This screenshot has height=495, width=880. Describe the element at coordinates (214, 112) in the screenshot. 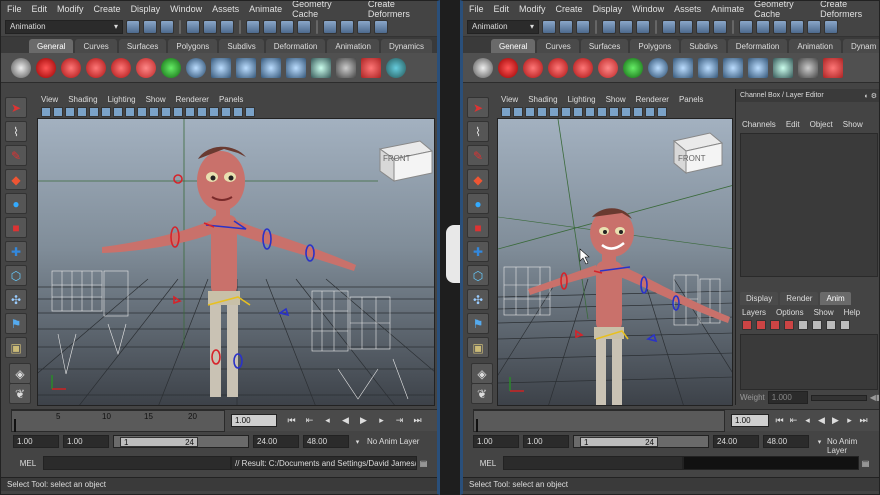

I see `lights-icon` at that location.